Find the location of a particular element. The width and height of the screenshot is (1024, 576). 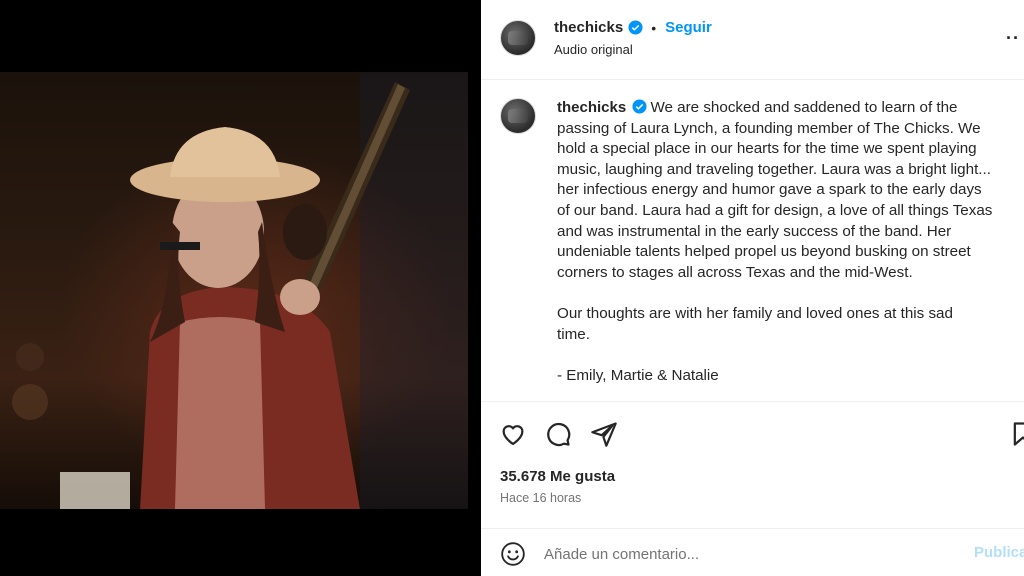

comment-bar: Publicar is located at coordinates (752, 552).